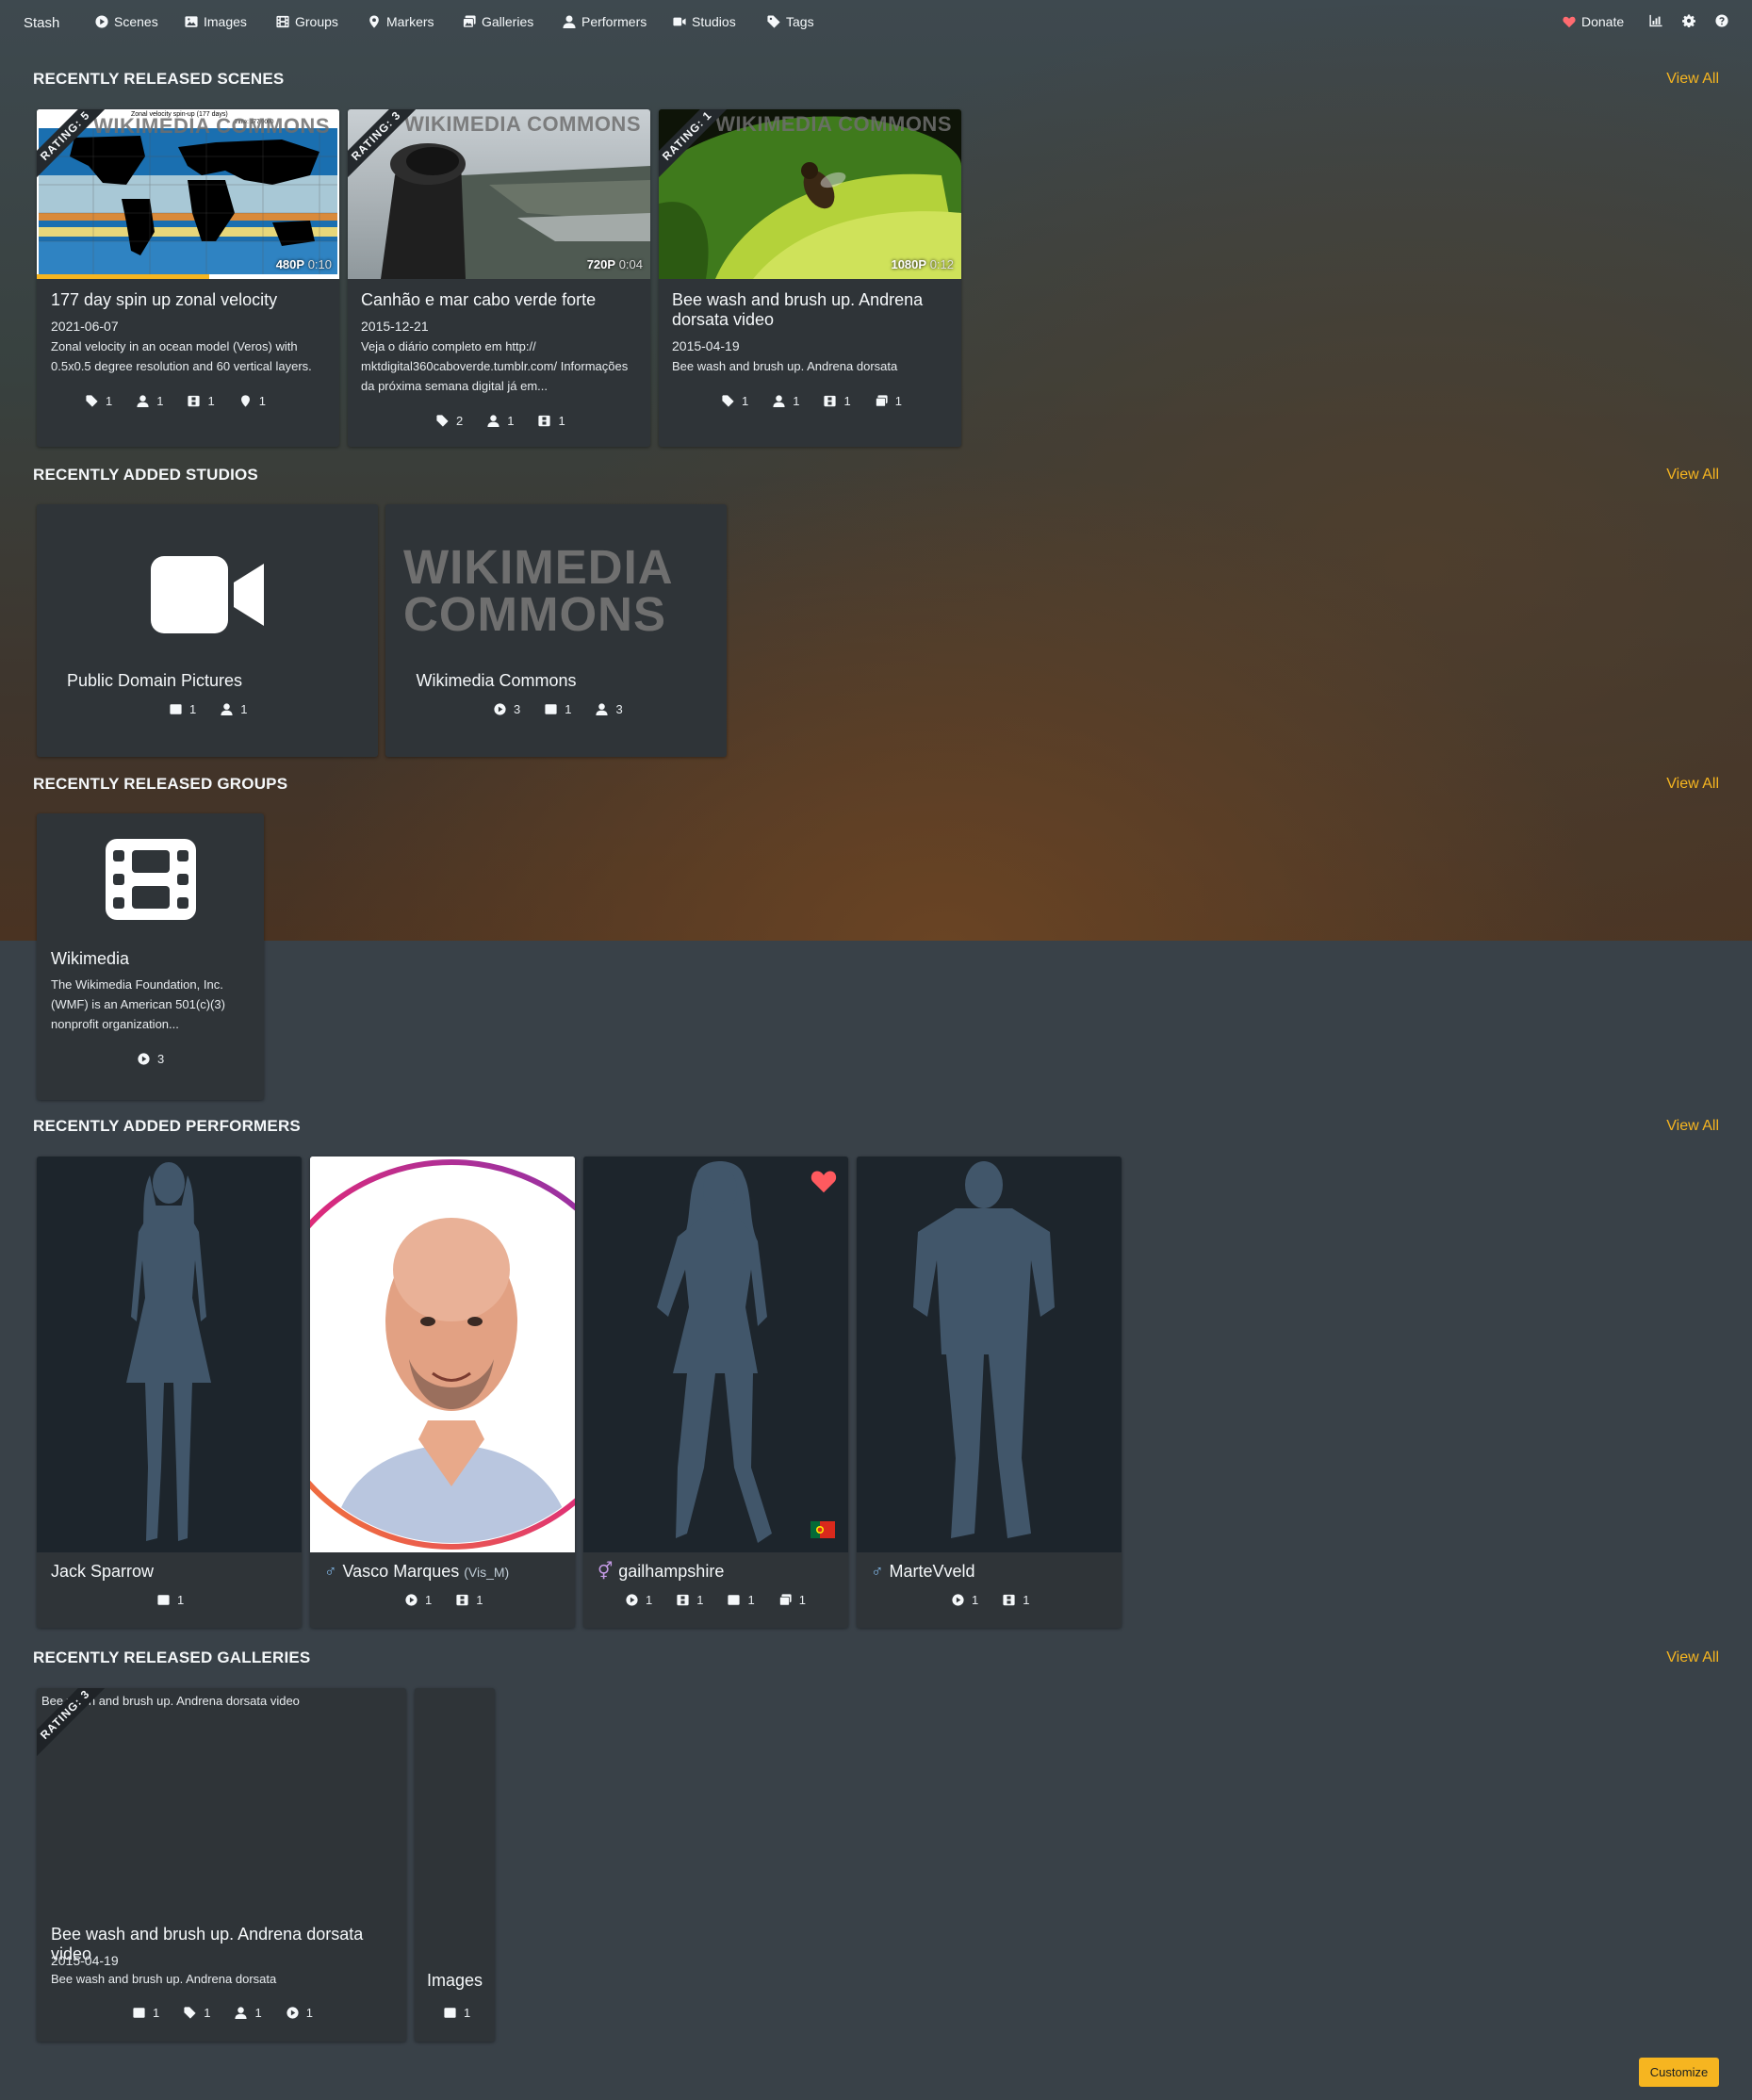  Describe the element at coordinates (173, 1572) in the screenshot. I see `performer-name: Jack Sparrow` at that location.